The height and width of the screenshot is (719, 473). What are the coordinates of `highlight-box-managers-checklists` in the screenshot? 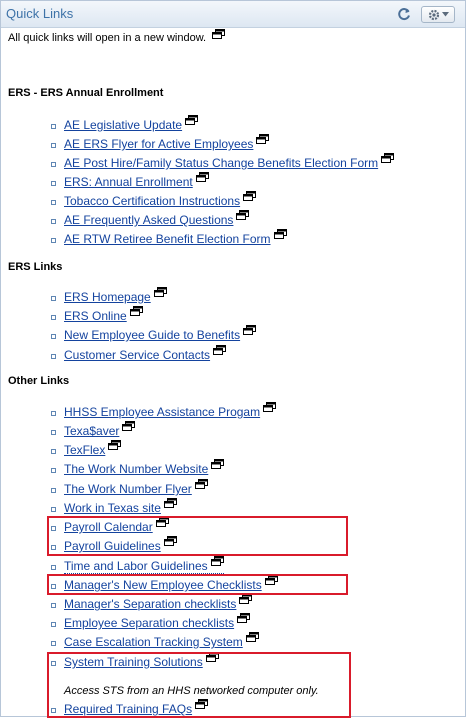 It's located at (197, 584).